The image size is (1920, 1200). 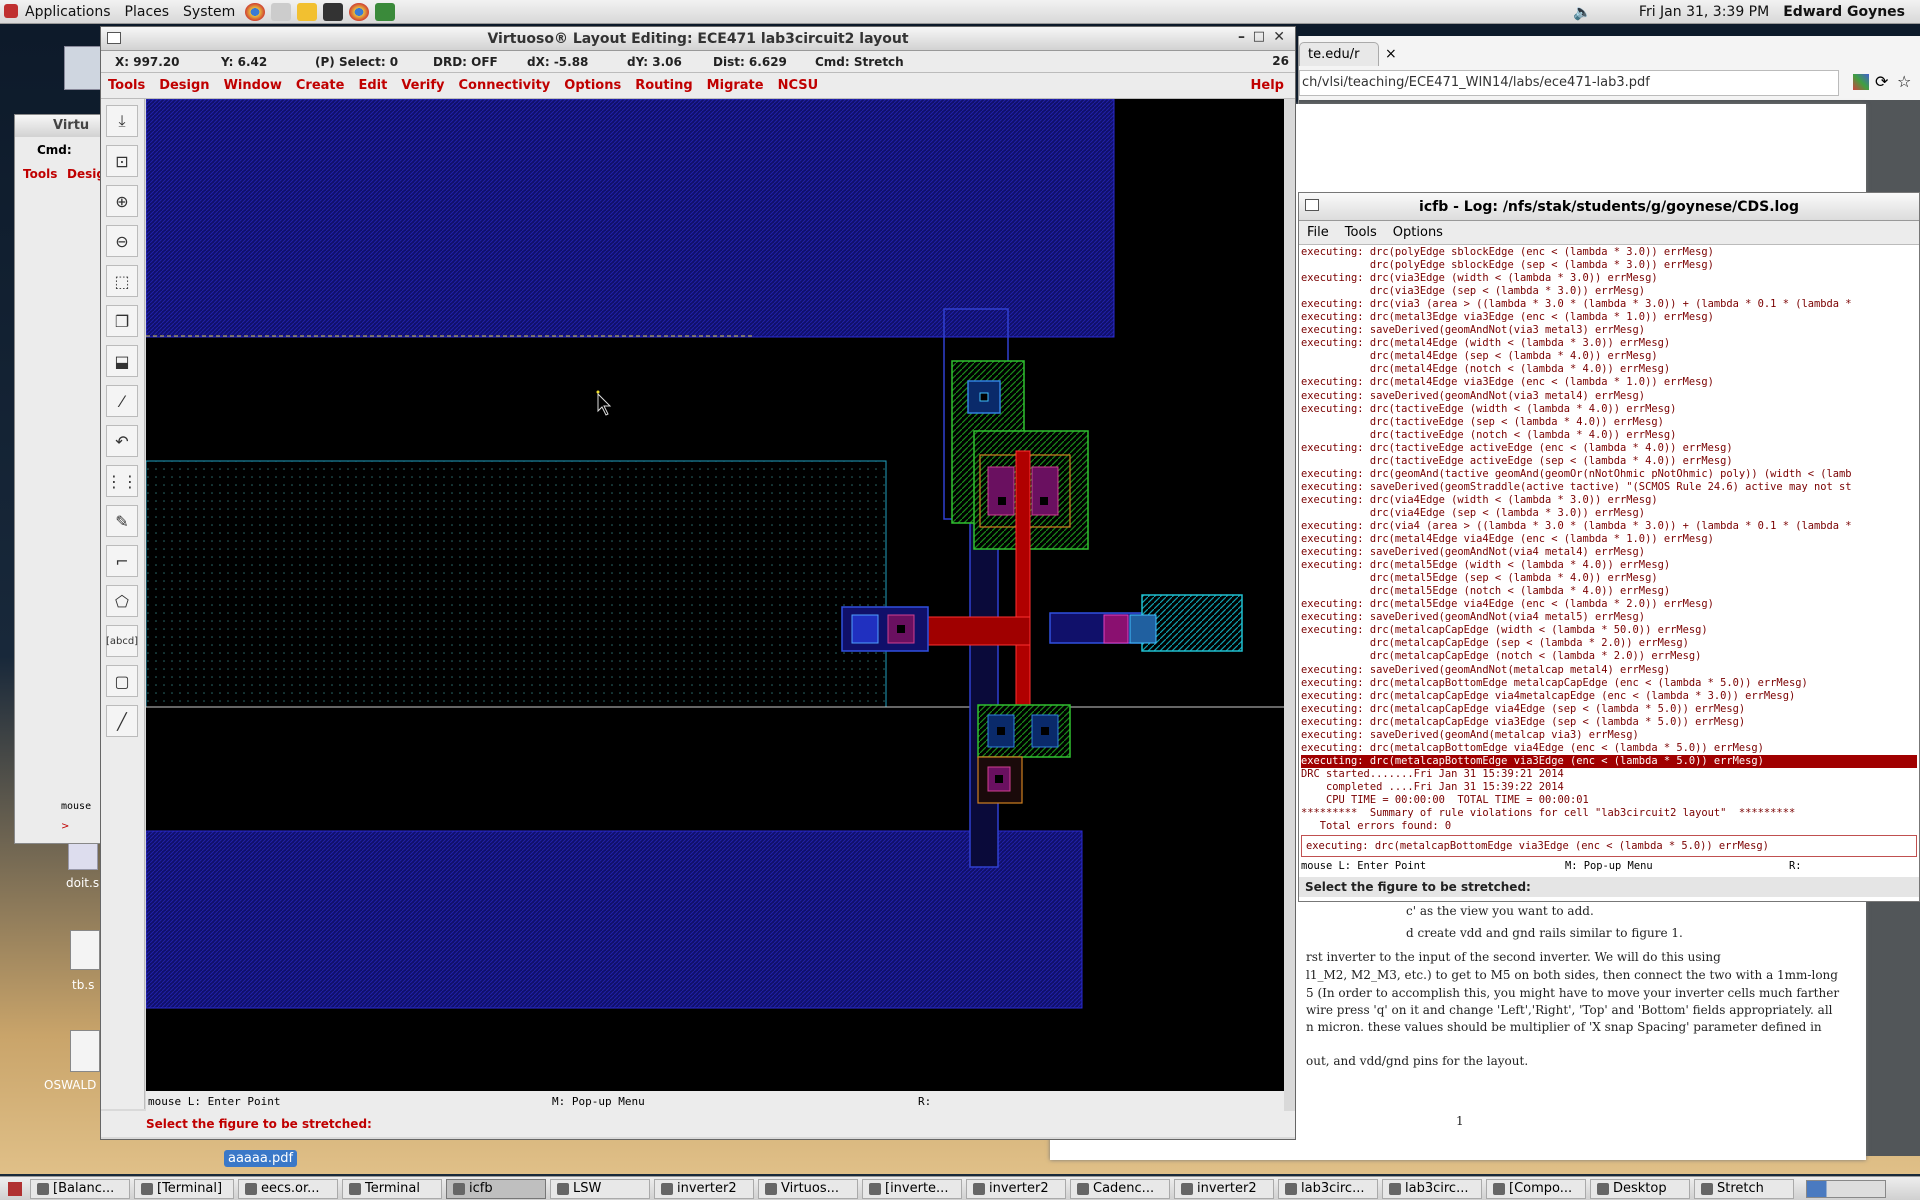 What do you see at coordinates (320, 85) in the screenshot?
I see `menu-create: Create` at bounding box center [320, 85].